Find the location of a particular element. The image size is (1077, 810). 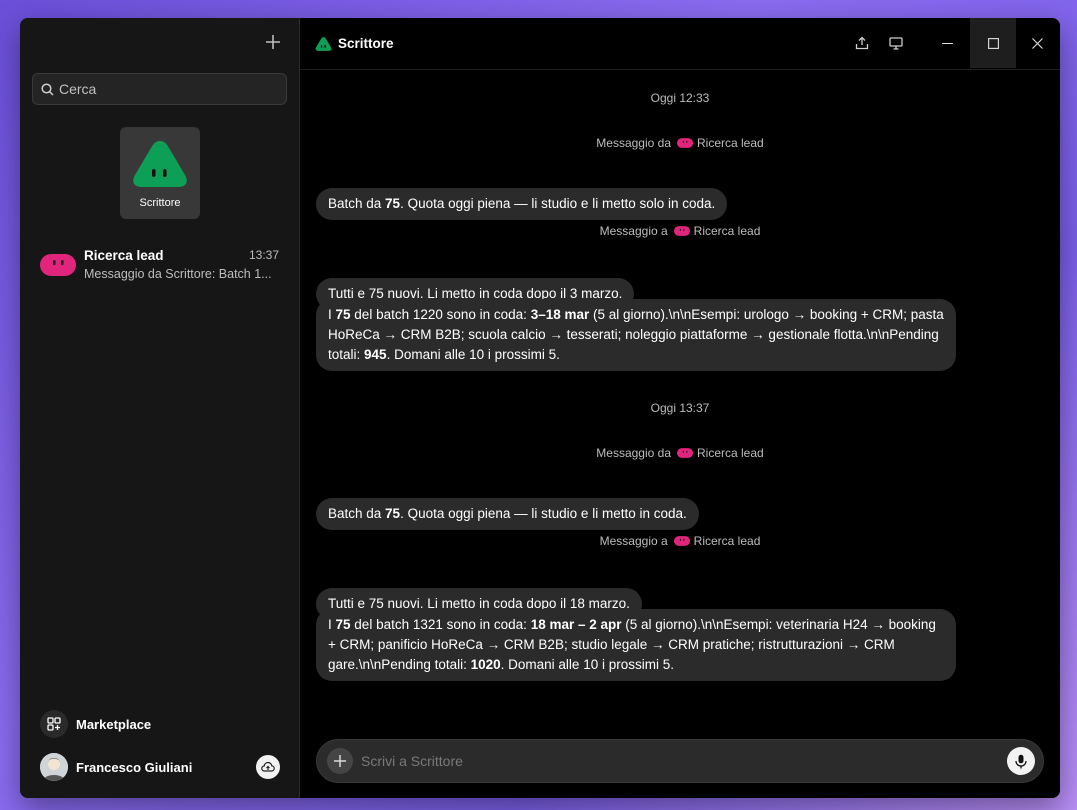

page-title: Scrittore is located at coordinates (366, 43).